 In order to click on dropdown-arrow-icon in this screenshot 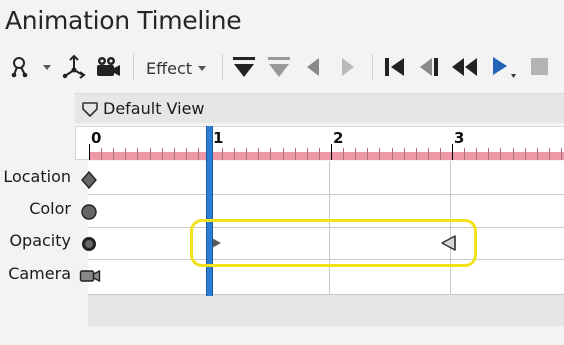, I will do `click(47, 68)`.